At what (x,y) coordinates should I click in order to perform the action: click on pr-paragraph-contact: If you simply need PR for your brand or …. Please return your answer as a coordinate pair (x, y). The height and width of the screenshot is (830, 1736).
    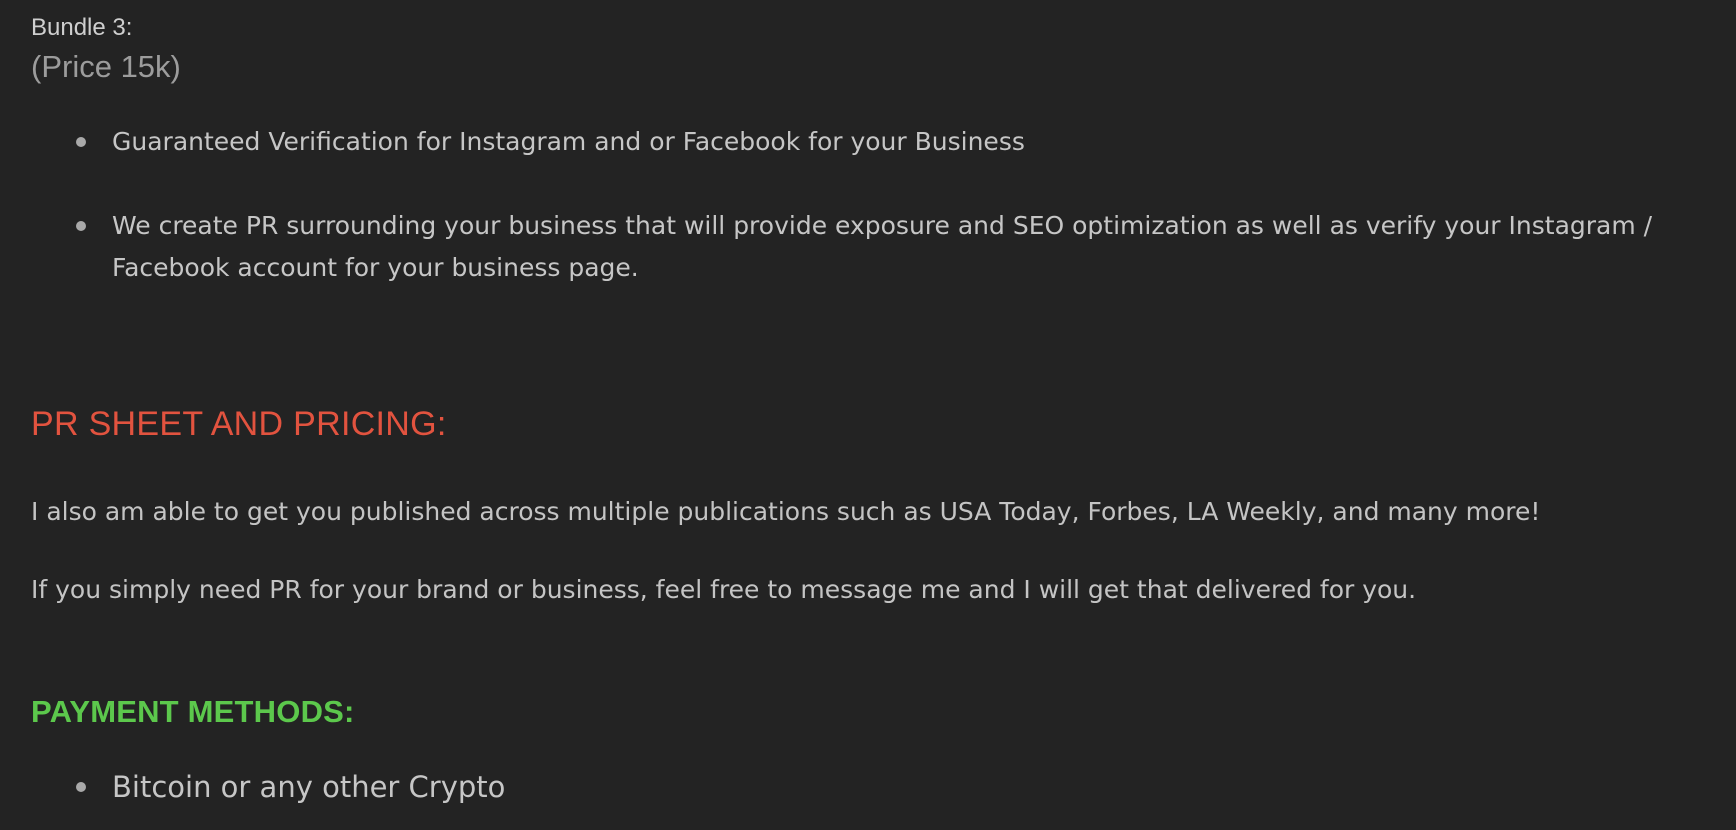
    Looking at the image, I should click on (724, 589).